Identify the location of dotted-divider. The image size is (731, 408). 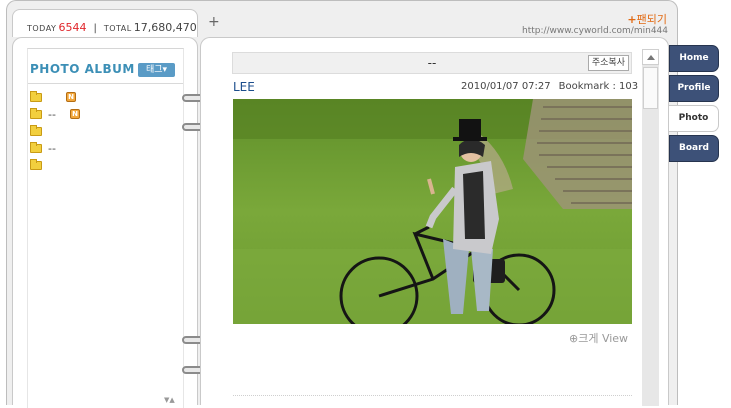
(432, 395).